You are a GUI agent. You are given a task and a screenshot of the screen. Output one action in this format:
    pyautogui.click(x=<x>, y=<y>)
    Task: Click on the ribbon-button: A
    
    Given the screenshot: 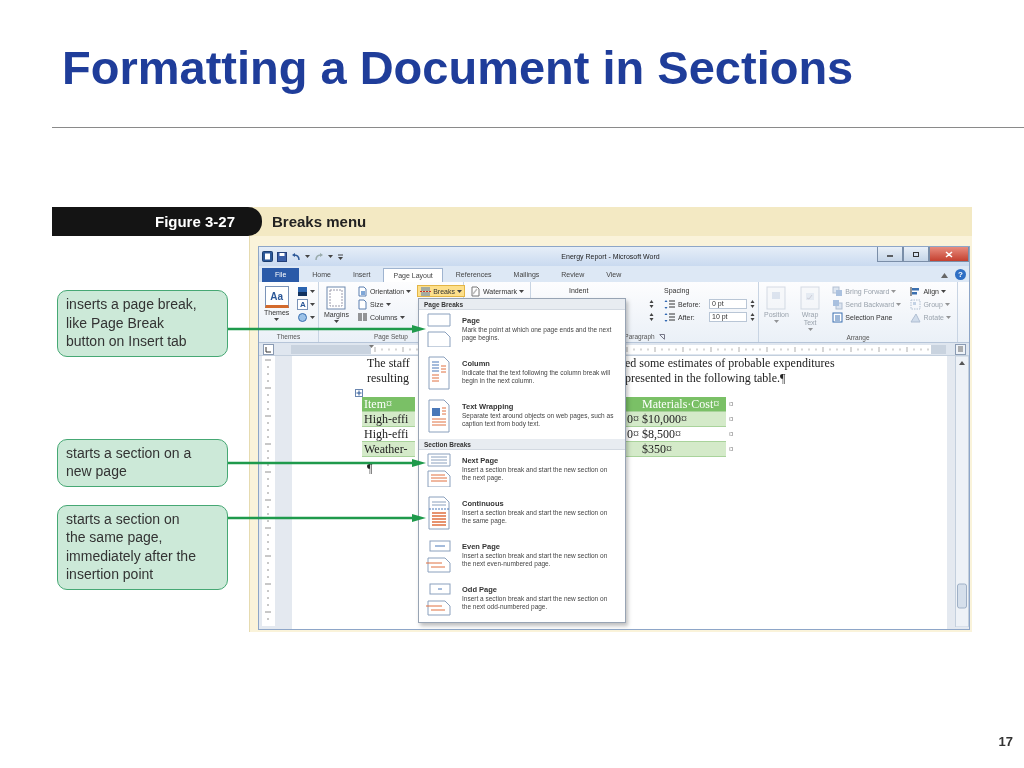 What is the action you would take?
    pyautogui.click(x=306, y=304)
    